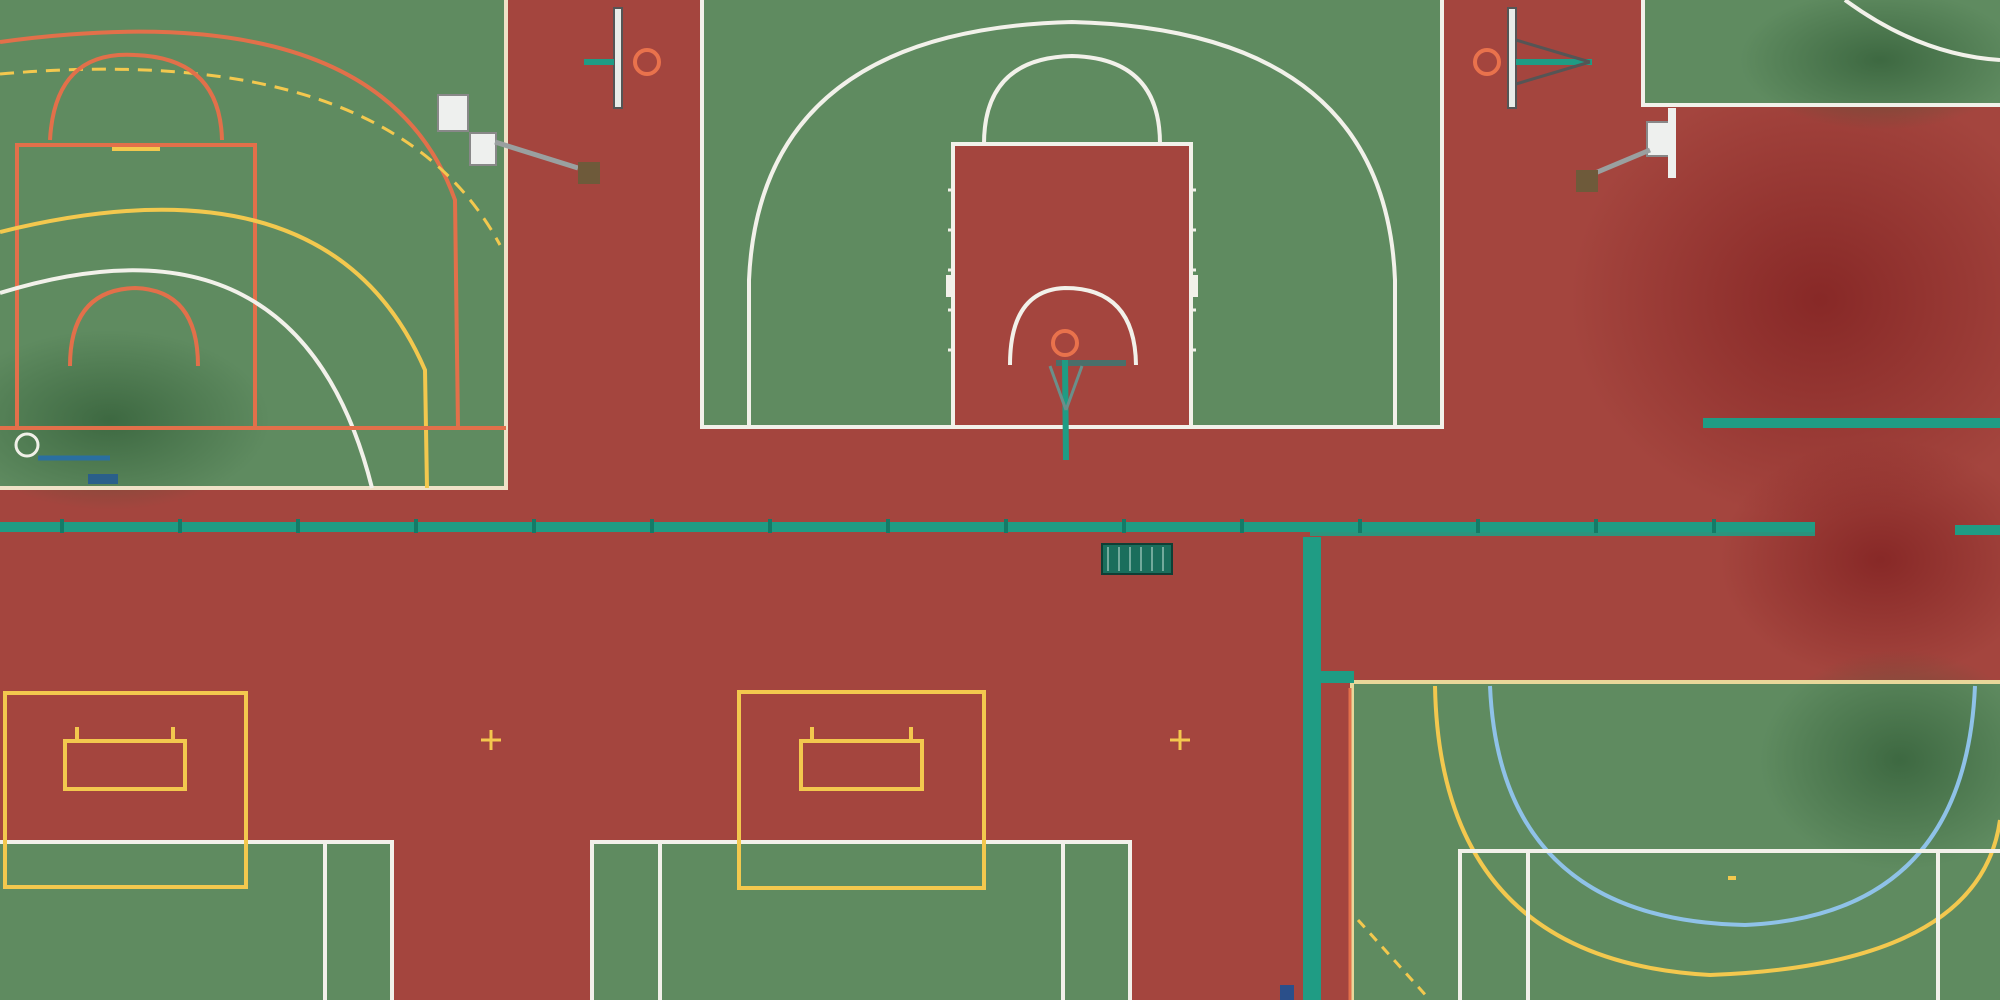 This screenshot has height=1000, width=2000. What do you see at coordinates (1312, 768) in the screenshot?
I see `vertical-fence` at bounding box center [1312, 768].